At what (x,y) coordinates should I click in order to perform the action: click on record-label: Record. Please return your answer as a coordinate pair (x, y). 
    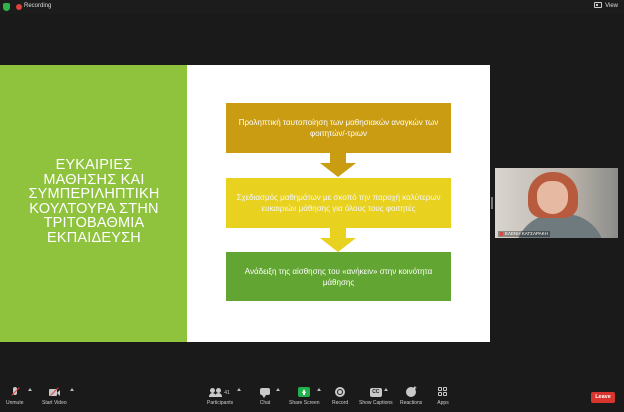
    Looking at the image, I should click on (340, 403).